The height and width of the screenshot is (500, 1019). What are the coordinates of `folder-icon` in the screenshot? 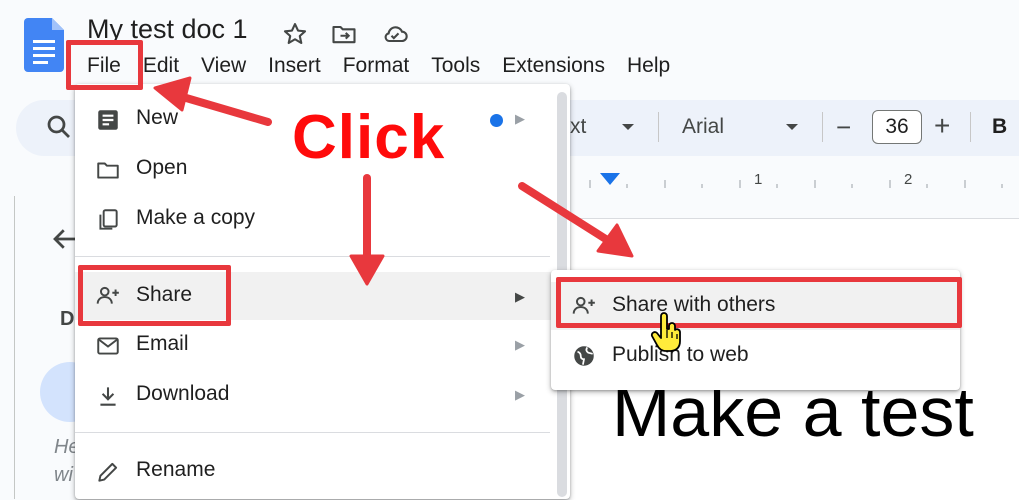 It's located at (108, 170).